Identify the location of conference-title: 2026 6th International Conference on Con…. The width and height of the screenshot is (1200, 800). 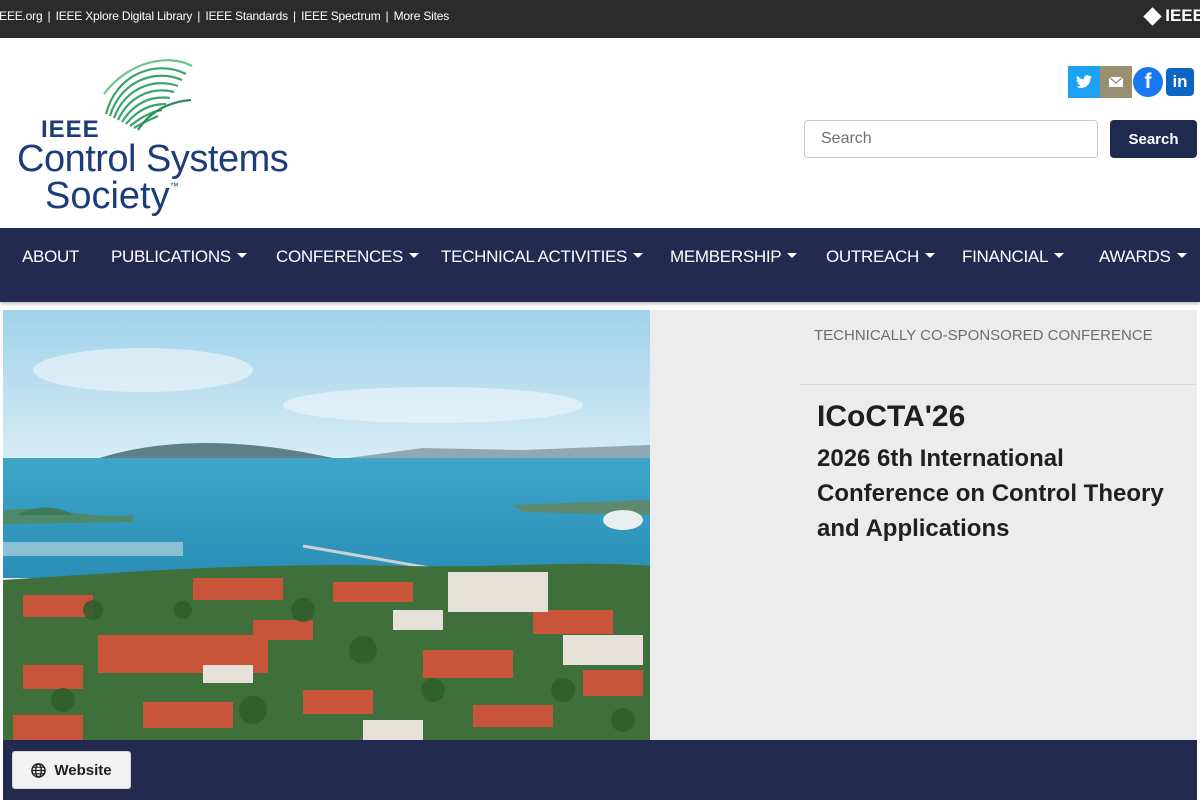
(990, 493).